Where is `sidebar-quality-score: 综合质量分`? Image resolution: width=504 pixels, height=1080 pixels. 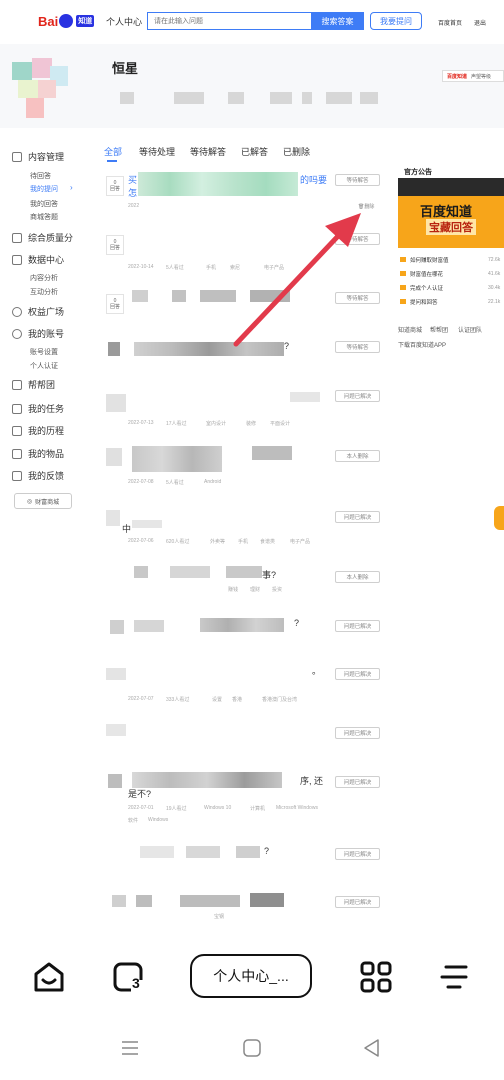 sidebar-quality-score: 综合质量分 is located at coordinates (42, 237).